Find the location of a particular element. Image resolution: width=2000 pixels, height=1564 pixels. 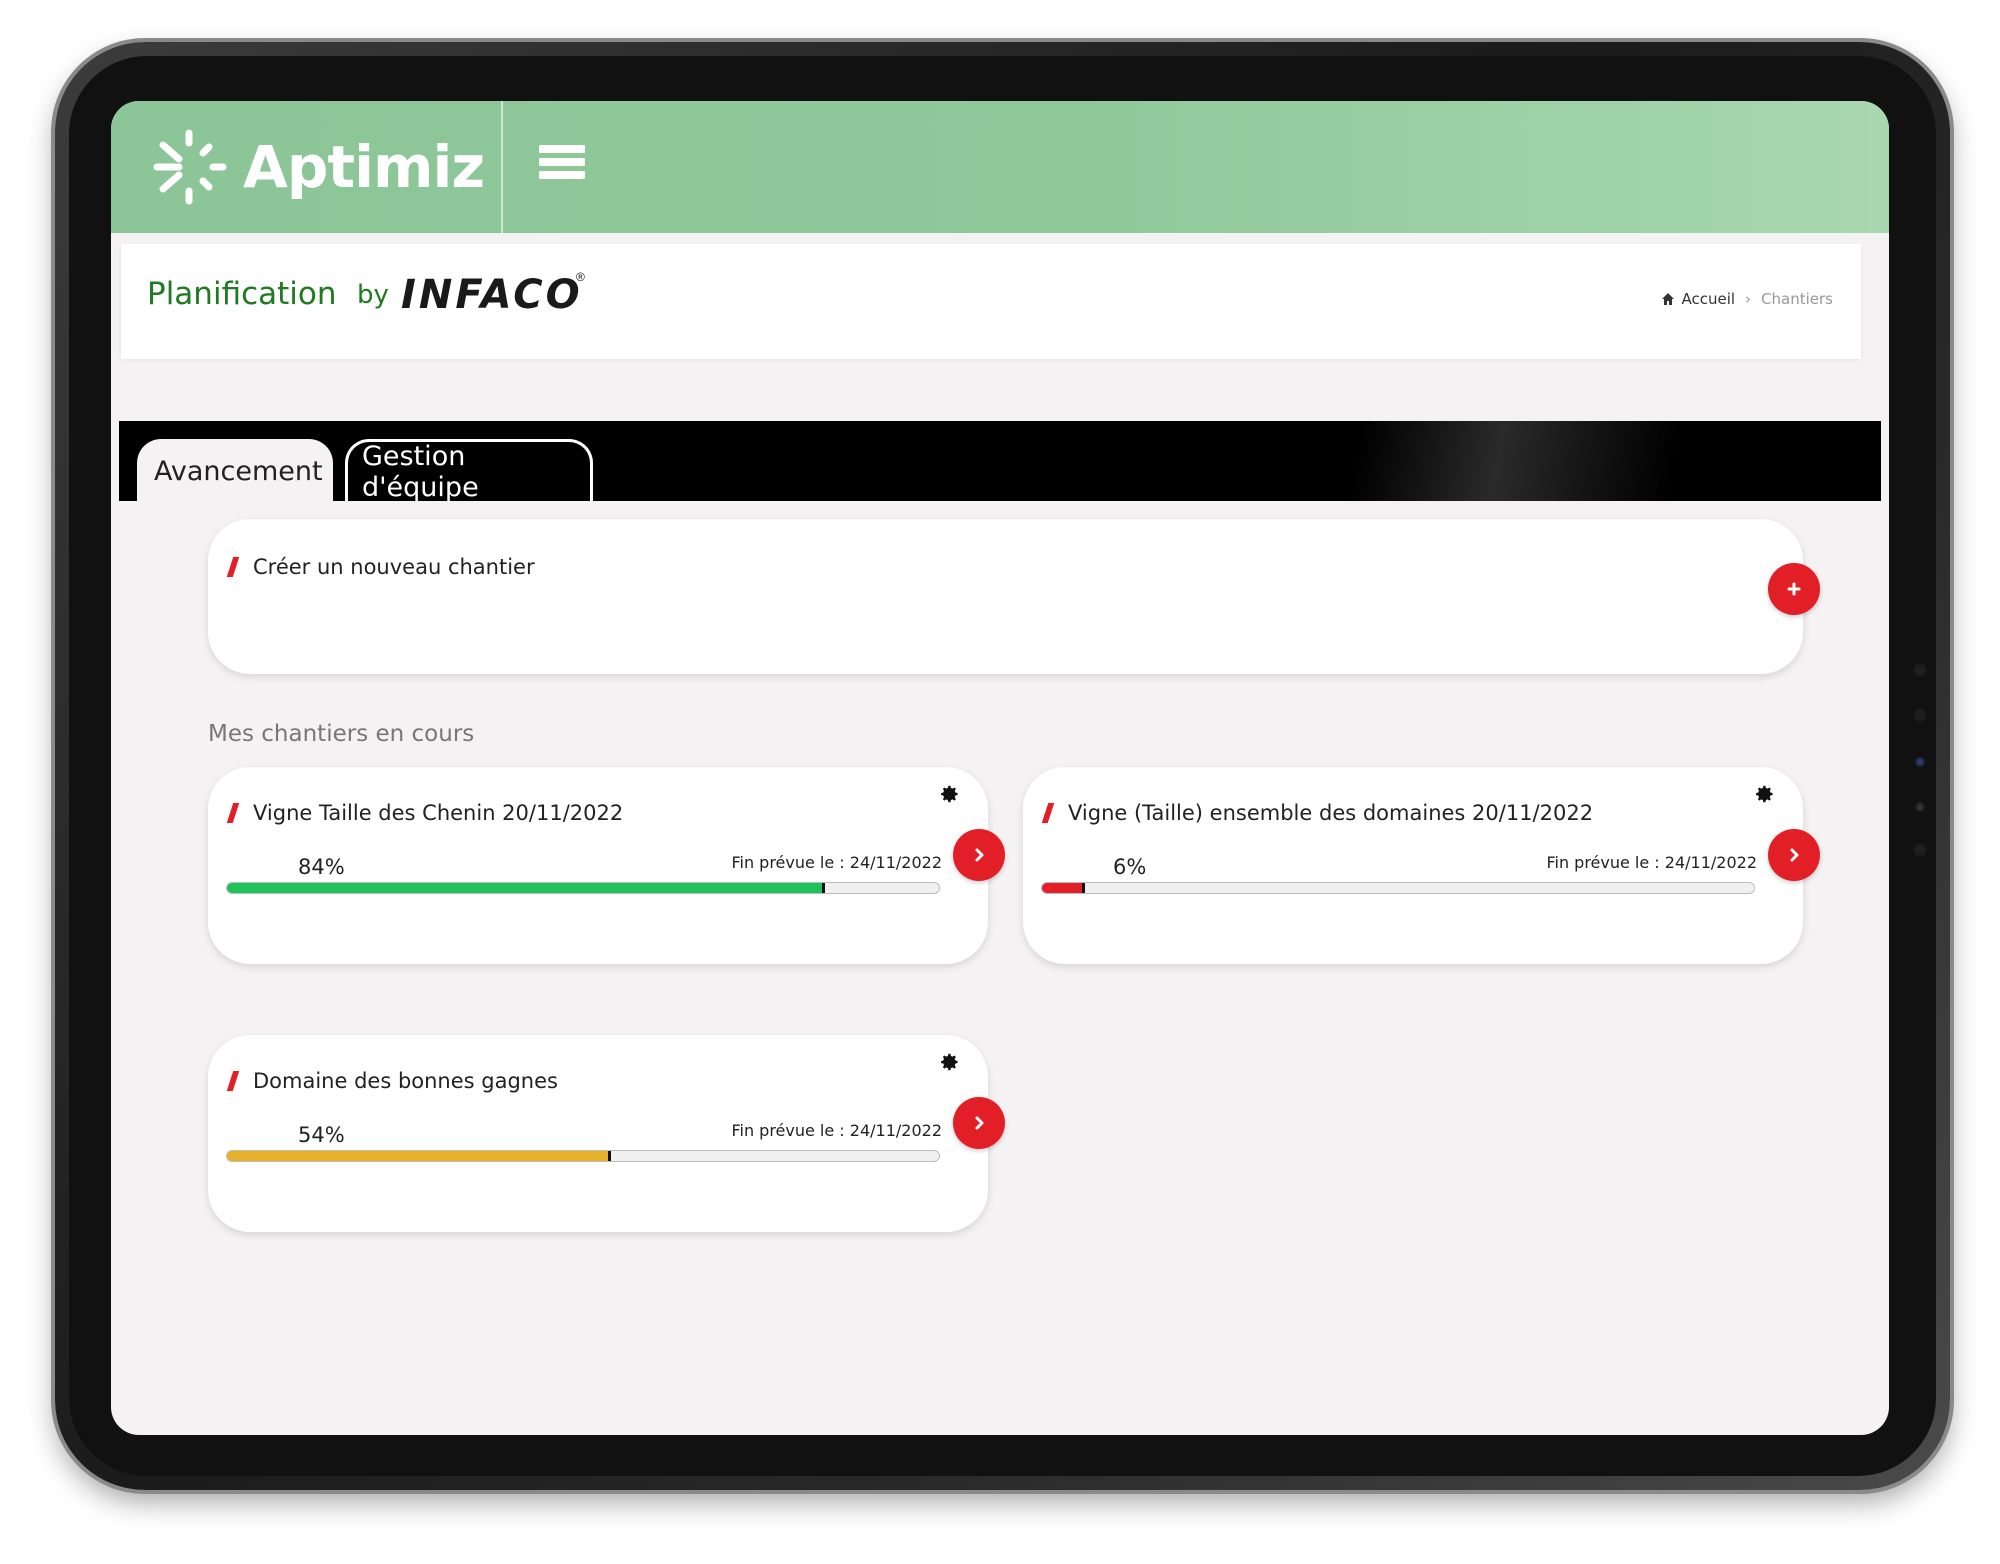

add-project-button is located at coordinates (1794, 589).